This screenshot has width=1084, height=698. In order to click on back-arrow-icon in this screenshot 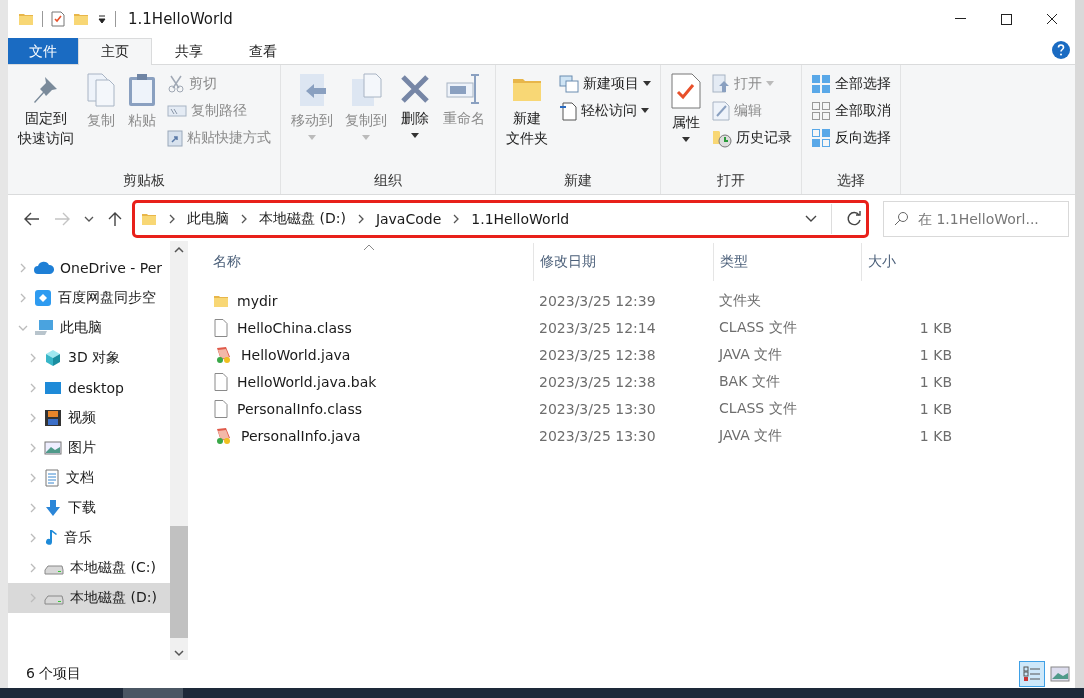, I will do `click(32, 219)`.